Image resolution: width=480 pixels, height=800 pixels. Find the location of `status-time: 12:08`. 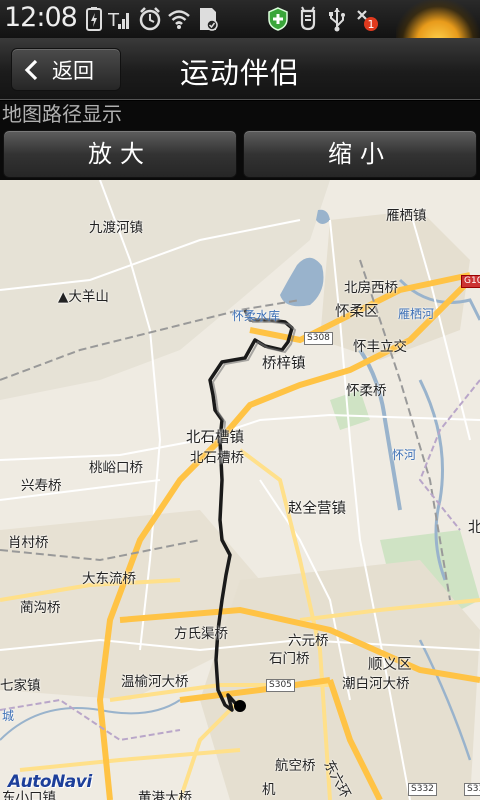

status-time: 12:08 is located at coordinates (41, 17).